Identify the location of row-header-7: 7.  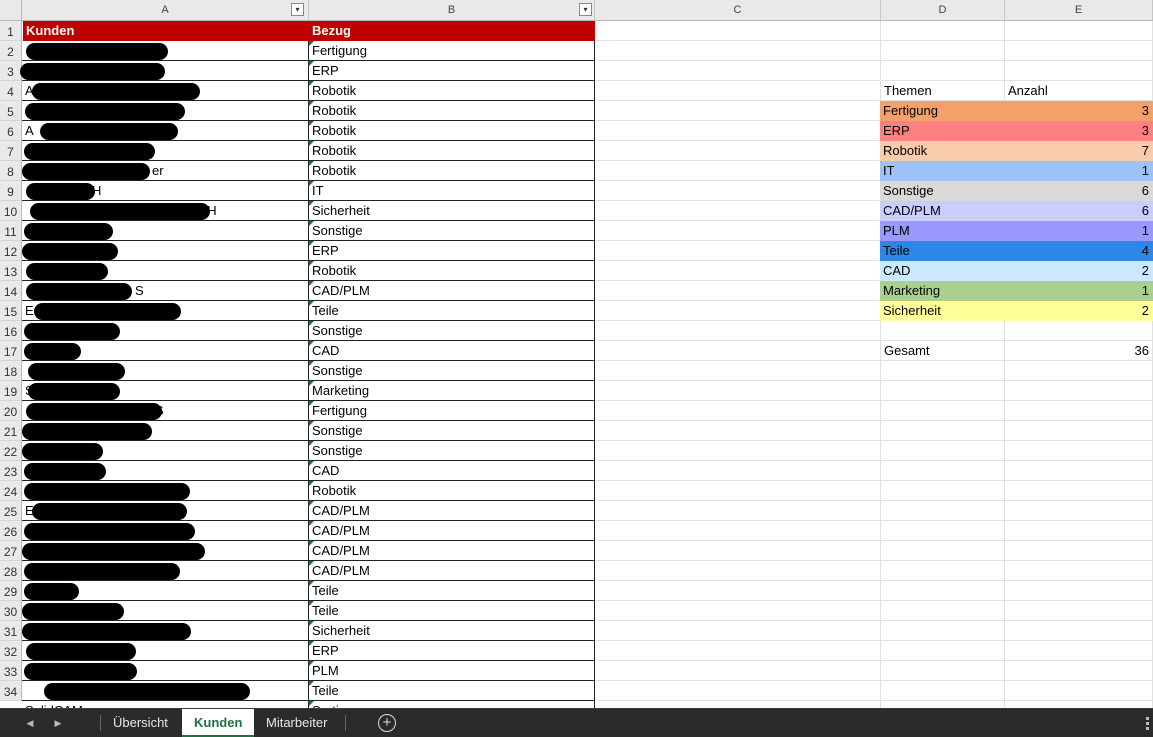
(11, 151).